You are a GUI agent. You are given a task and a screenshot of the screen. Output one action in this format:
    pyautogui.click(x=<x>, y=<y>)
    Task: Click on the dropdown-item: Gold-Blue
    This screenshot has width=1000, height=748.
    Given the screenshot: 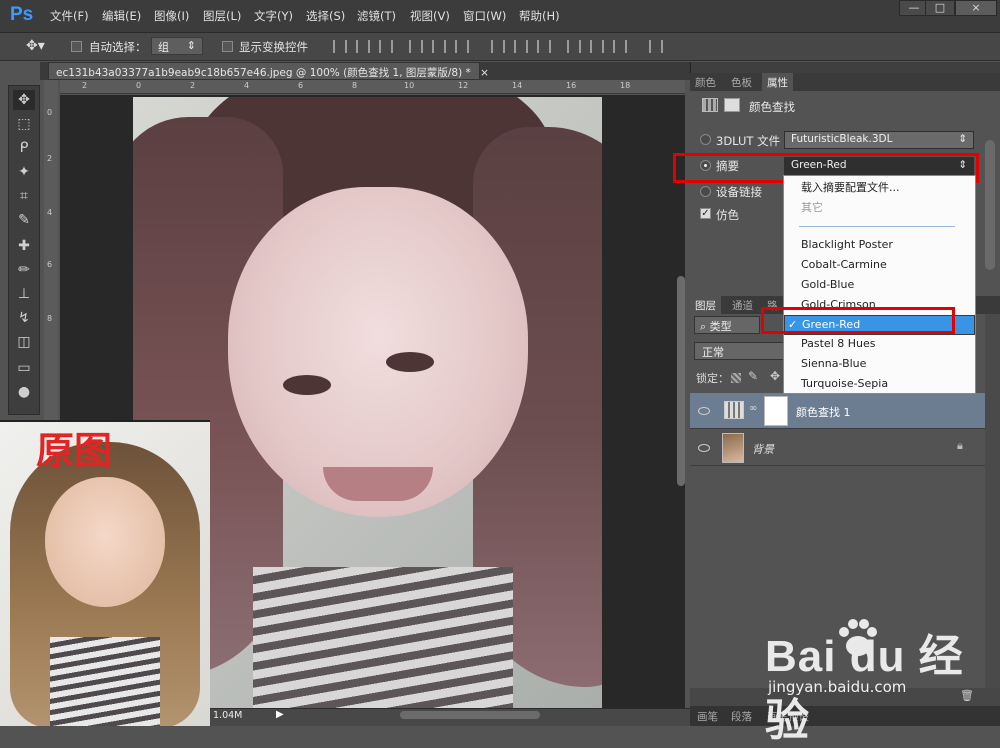 What is the action you would take?
    pyautogui.click(x=879, y=286)
    